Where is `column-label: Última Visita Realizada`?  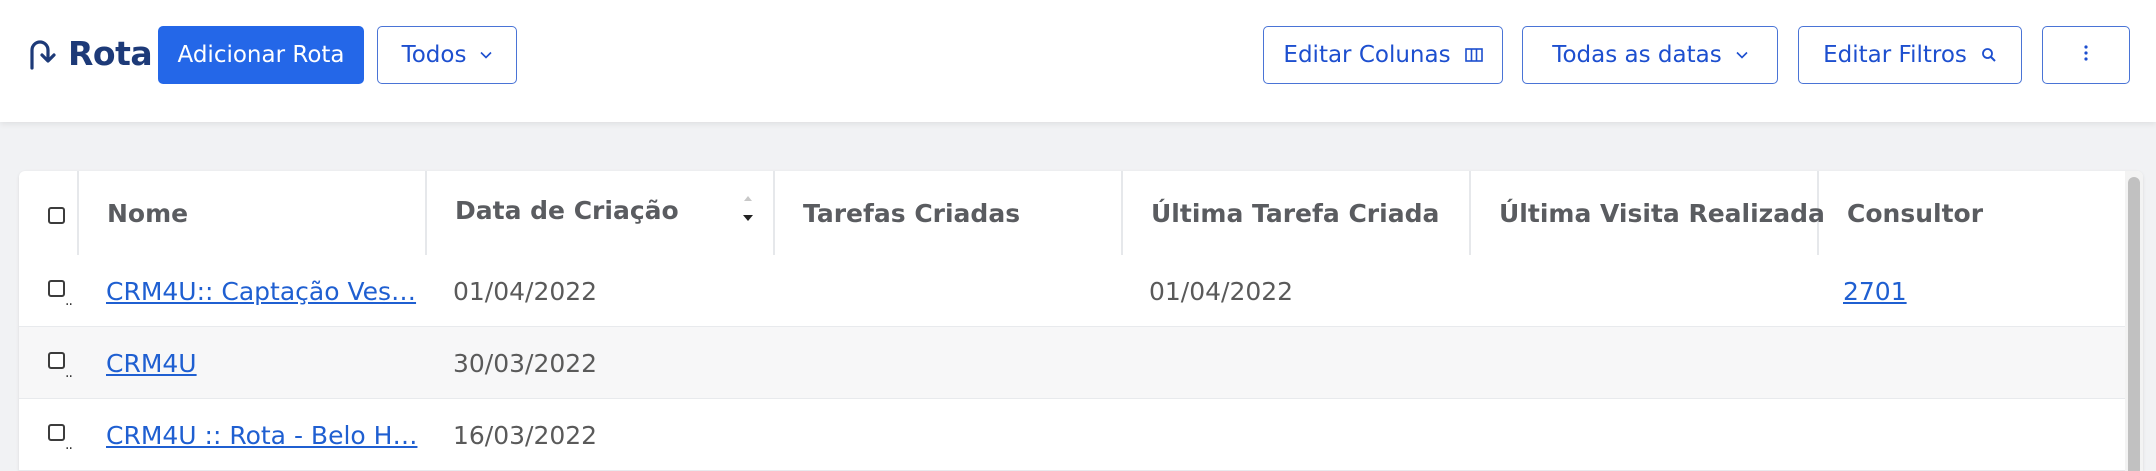
column-label: Última Visita Realizada is located at coordinates (1662, 213).